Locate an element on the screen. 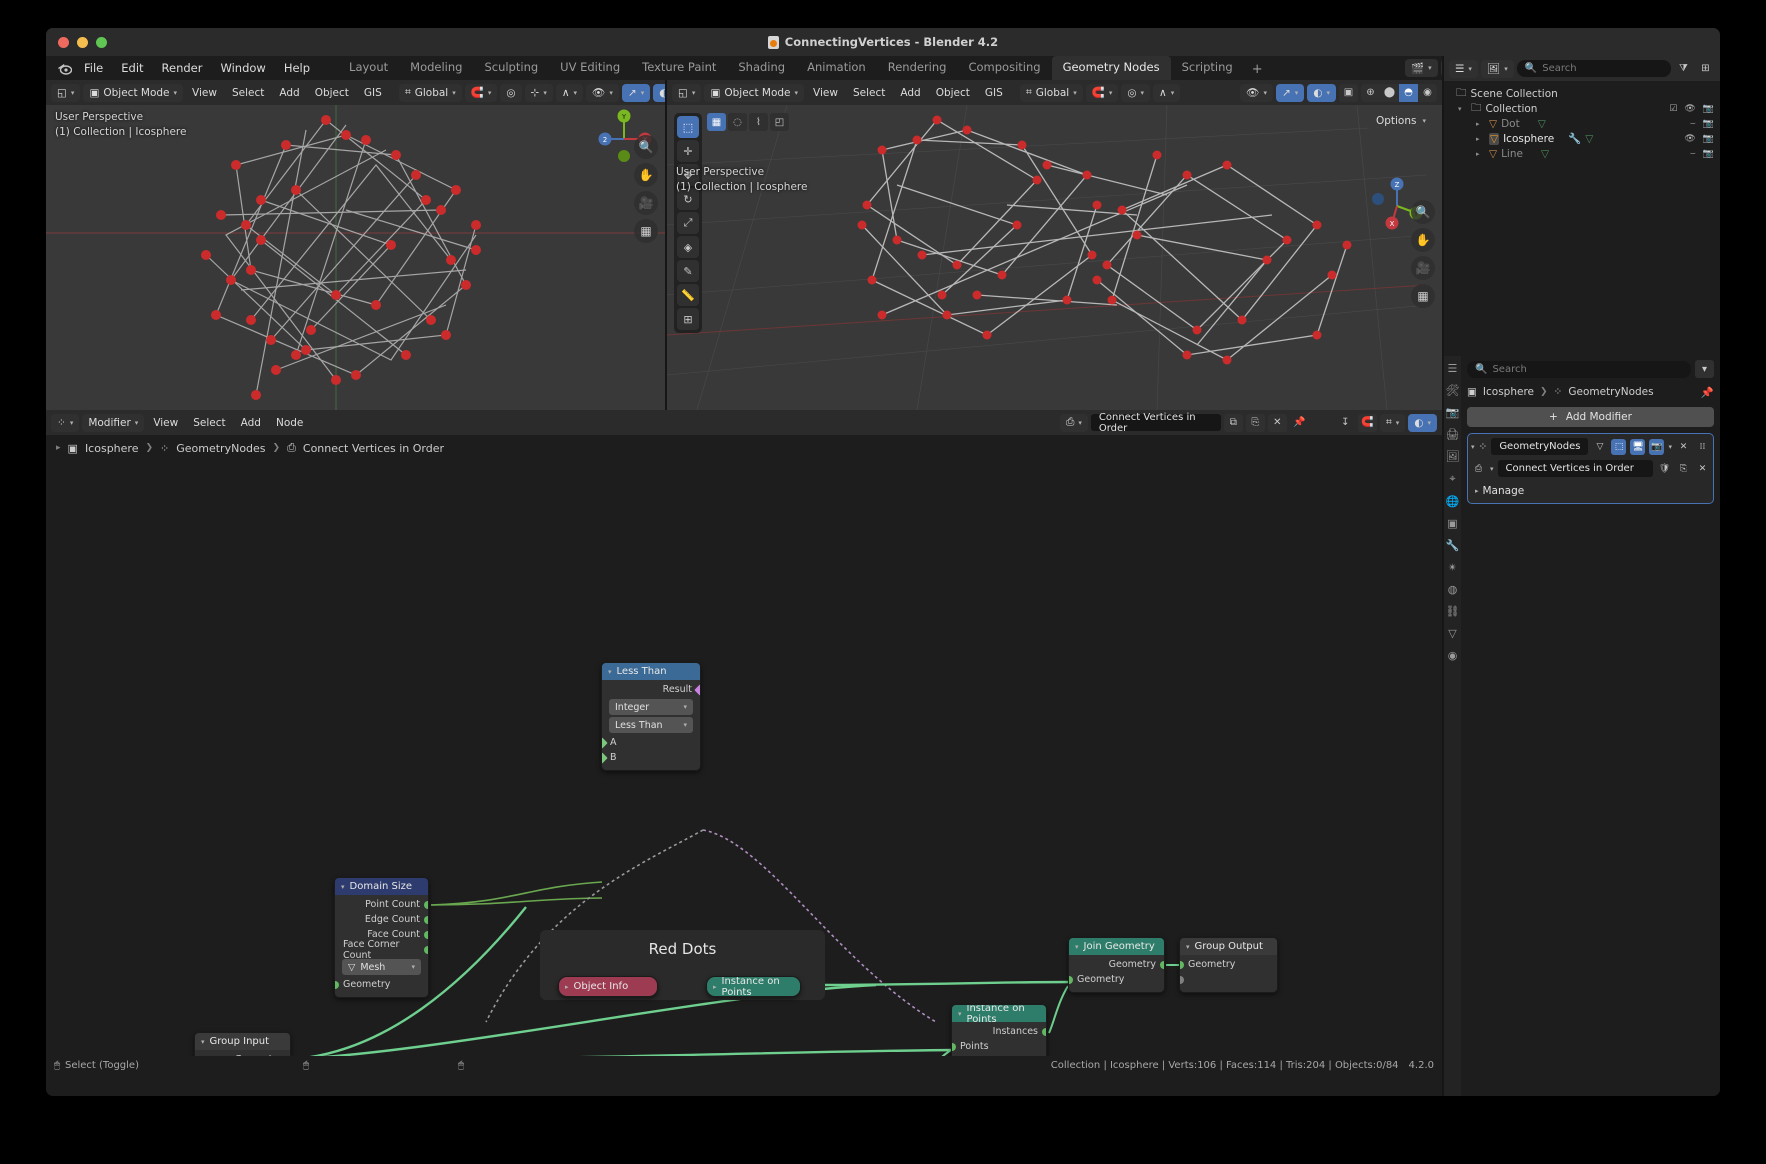 The image size is (1766, 1164). transform-tool-icon: ◈ is located at coordinates (688, 247).